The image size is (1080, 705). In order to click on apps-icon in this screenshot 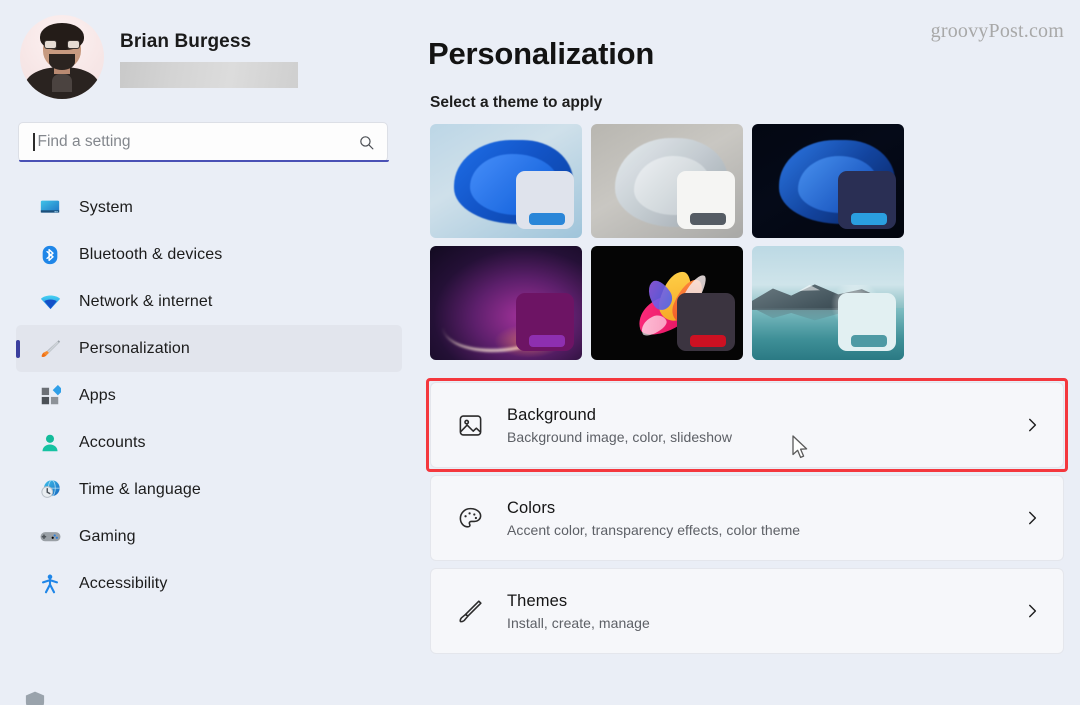, I will do `click(50, 396)`.